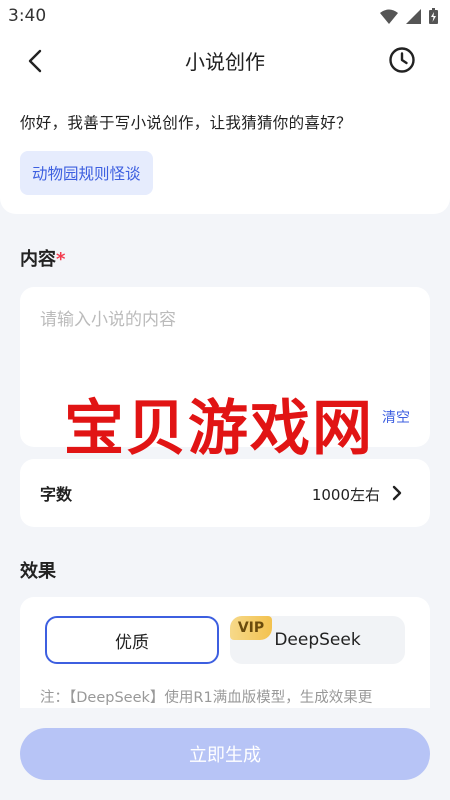 This screenshot has width=450, height=800. I want to click on wifi-icon, so click(389, 16).